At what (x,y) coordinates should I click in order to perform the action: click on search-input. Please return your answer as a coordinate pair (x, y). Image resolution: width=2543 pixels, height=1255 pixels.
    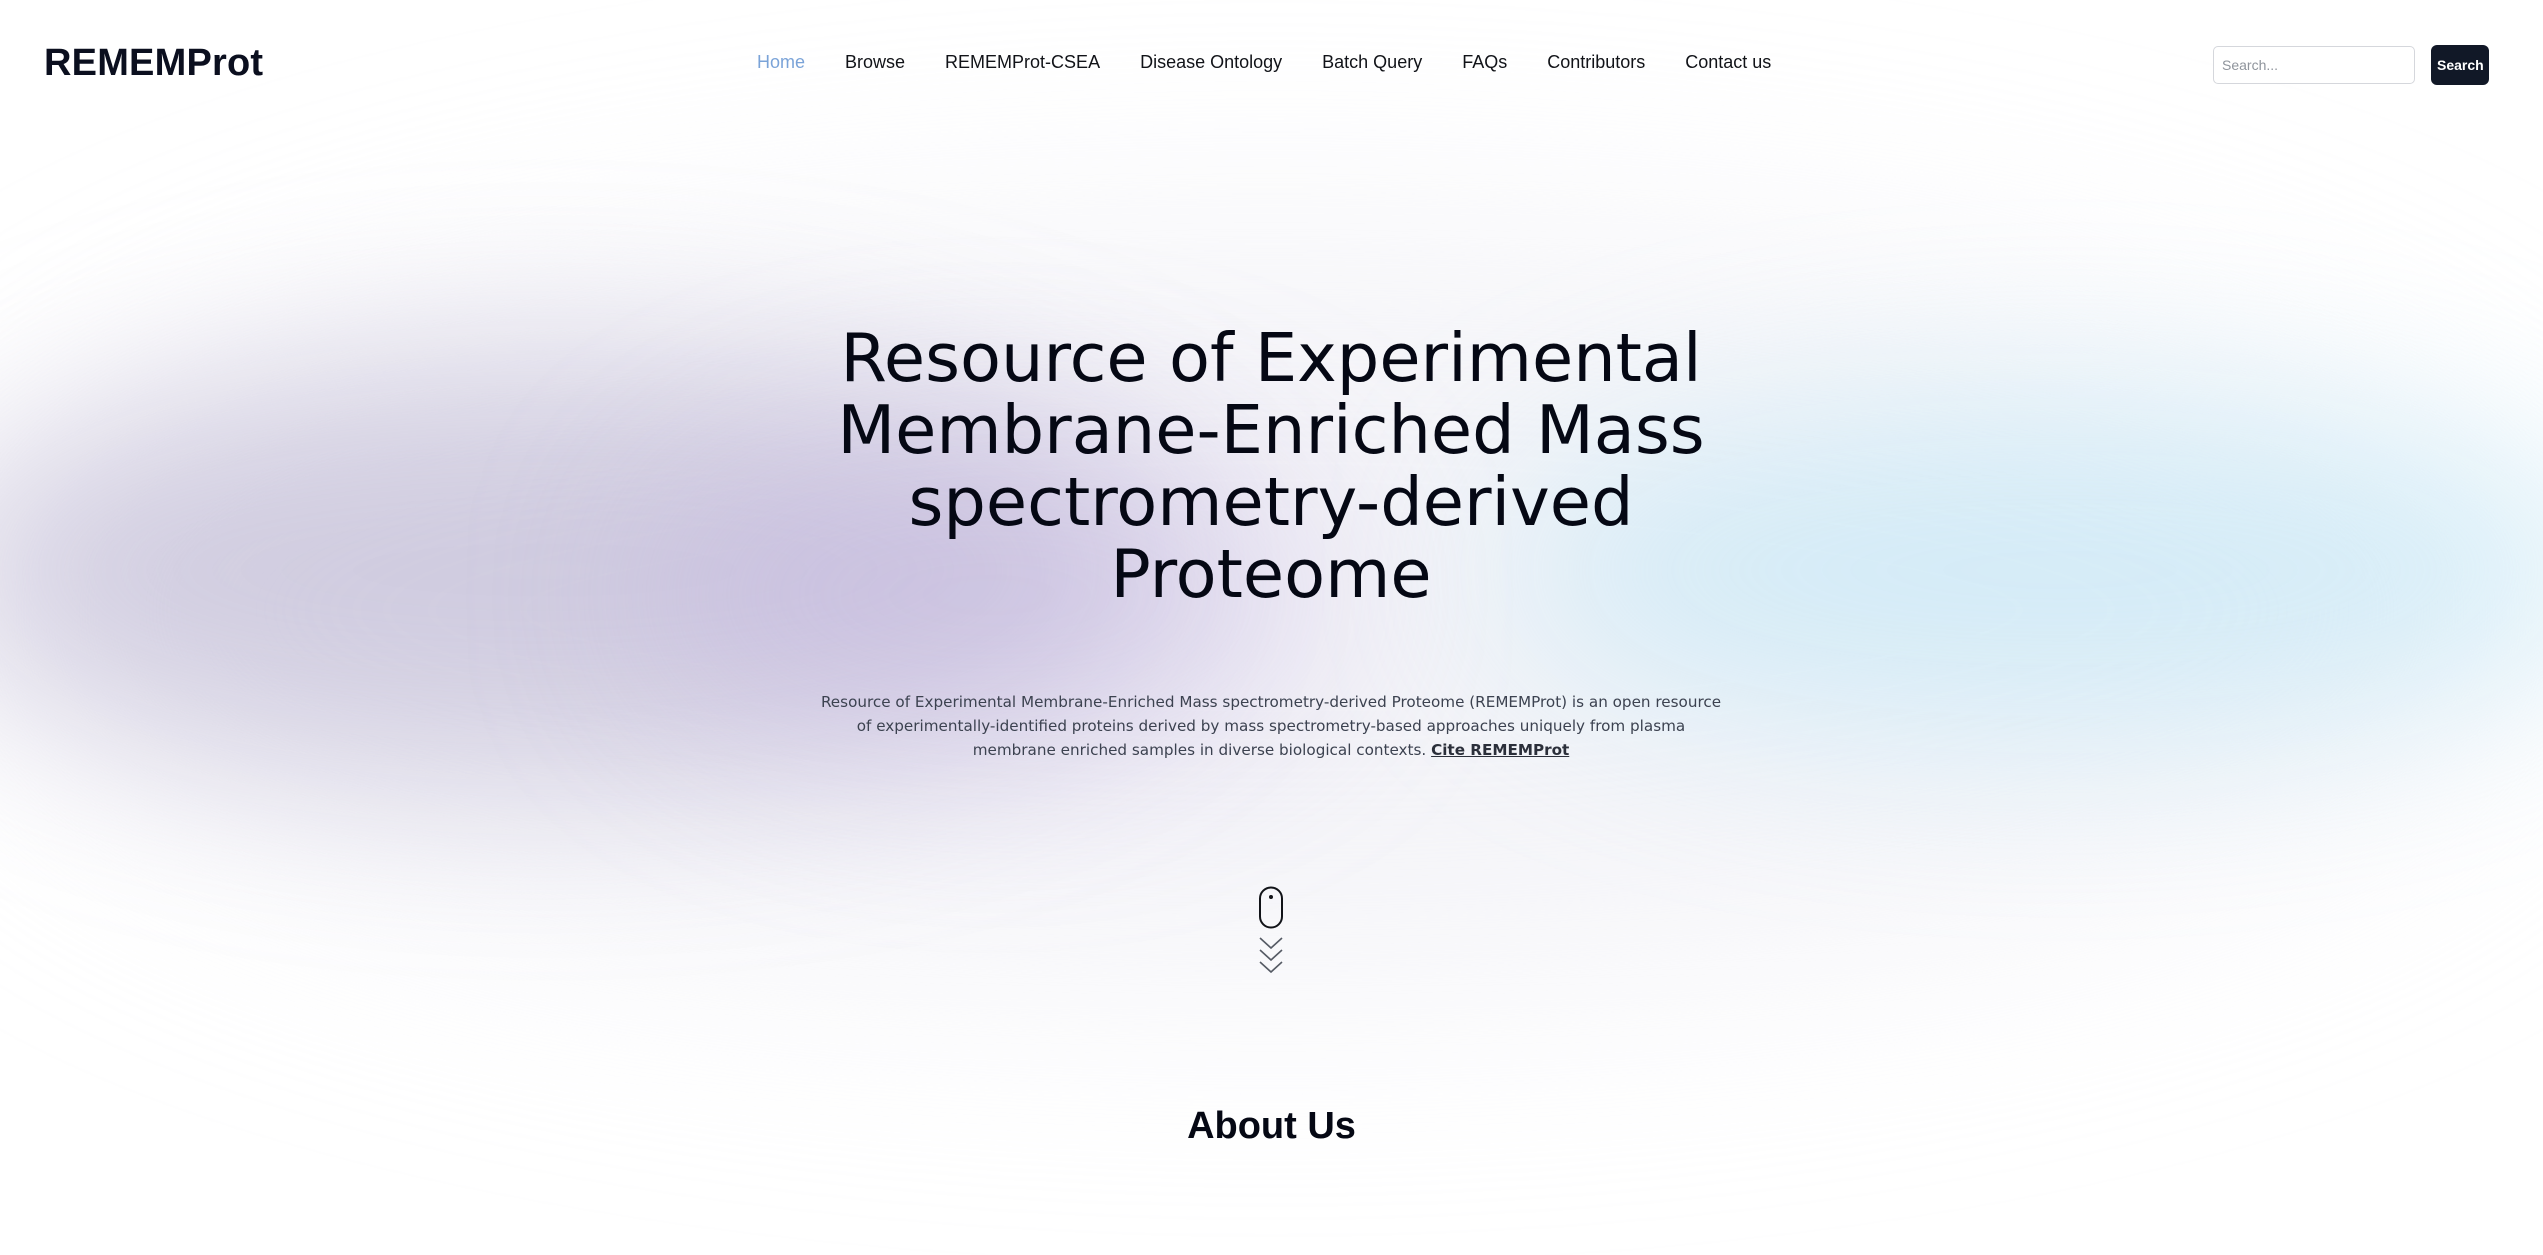
    Looking at the image, I should click on (2314, 65).